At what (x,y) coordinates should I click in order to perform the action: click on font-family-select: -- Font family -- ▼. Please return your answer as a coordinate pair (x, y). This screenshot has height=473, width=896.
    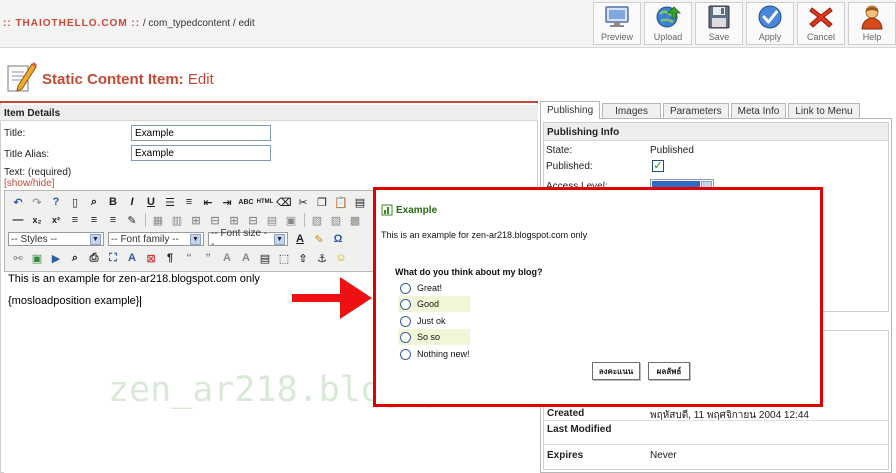
    Looking at the image, I should click on (156, 239).